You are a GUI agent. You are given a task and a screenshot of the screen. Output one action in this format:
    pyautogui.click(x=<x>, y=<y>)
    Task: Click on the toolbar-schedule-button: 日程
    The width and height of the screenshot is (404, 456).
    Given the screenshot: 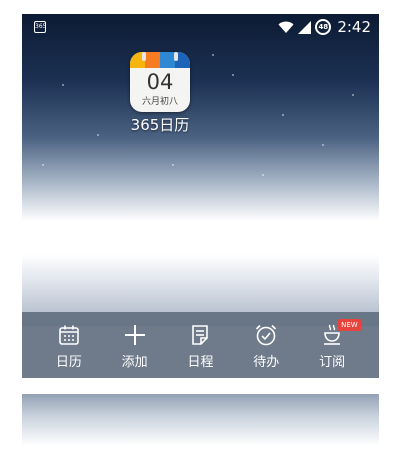 What is the action you would take?
    pyautogui.click(x=200, y=345)
    